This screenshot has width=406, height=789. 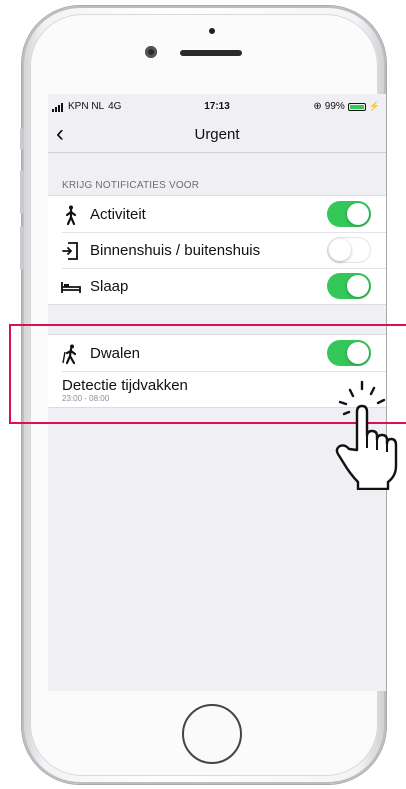 What do you see at coordinates (217, 105) in the screenshot?
I see `status-bar: KPN NL 4G 17:13 ⊕ 99% ⚡` at bounding box center [217, 105].